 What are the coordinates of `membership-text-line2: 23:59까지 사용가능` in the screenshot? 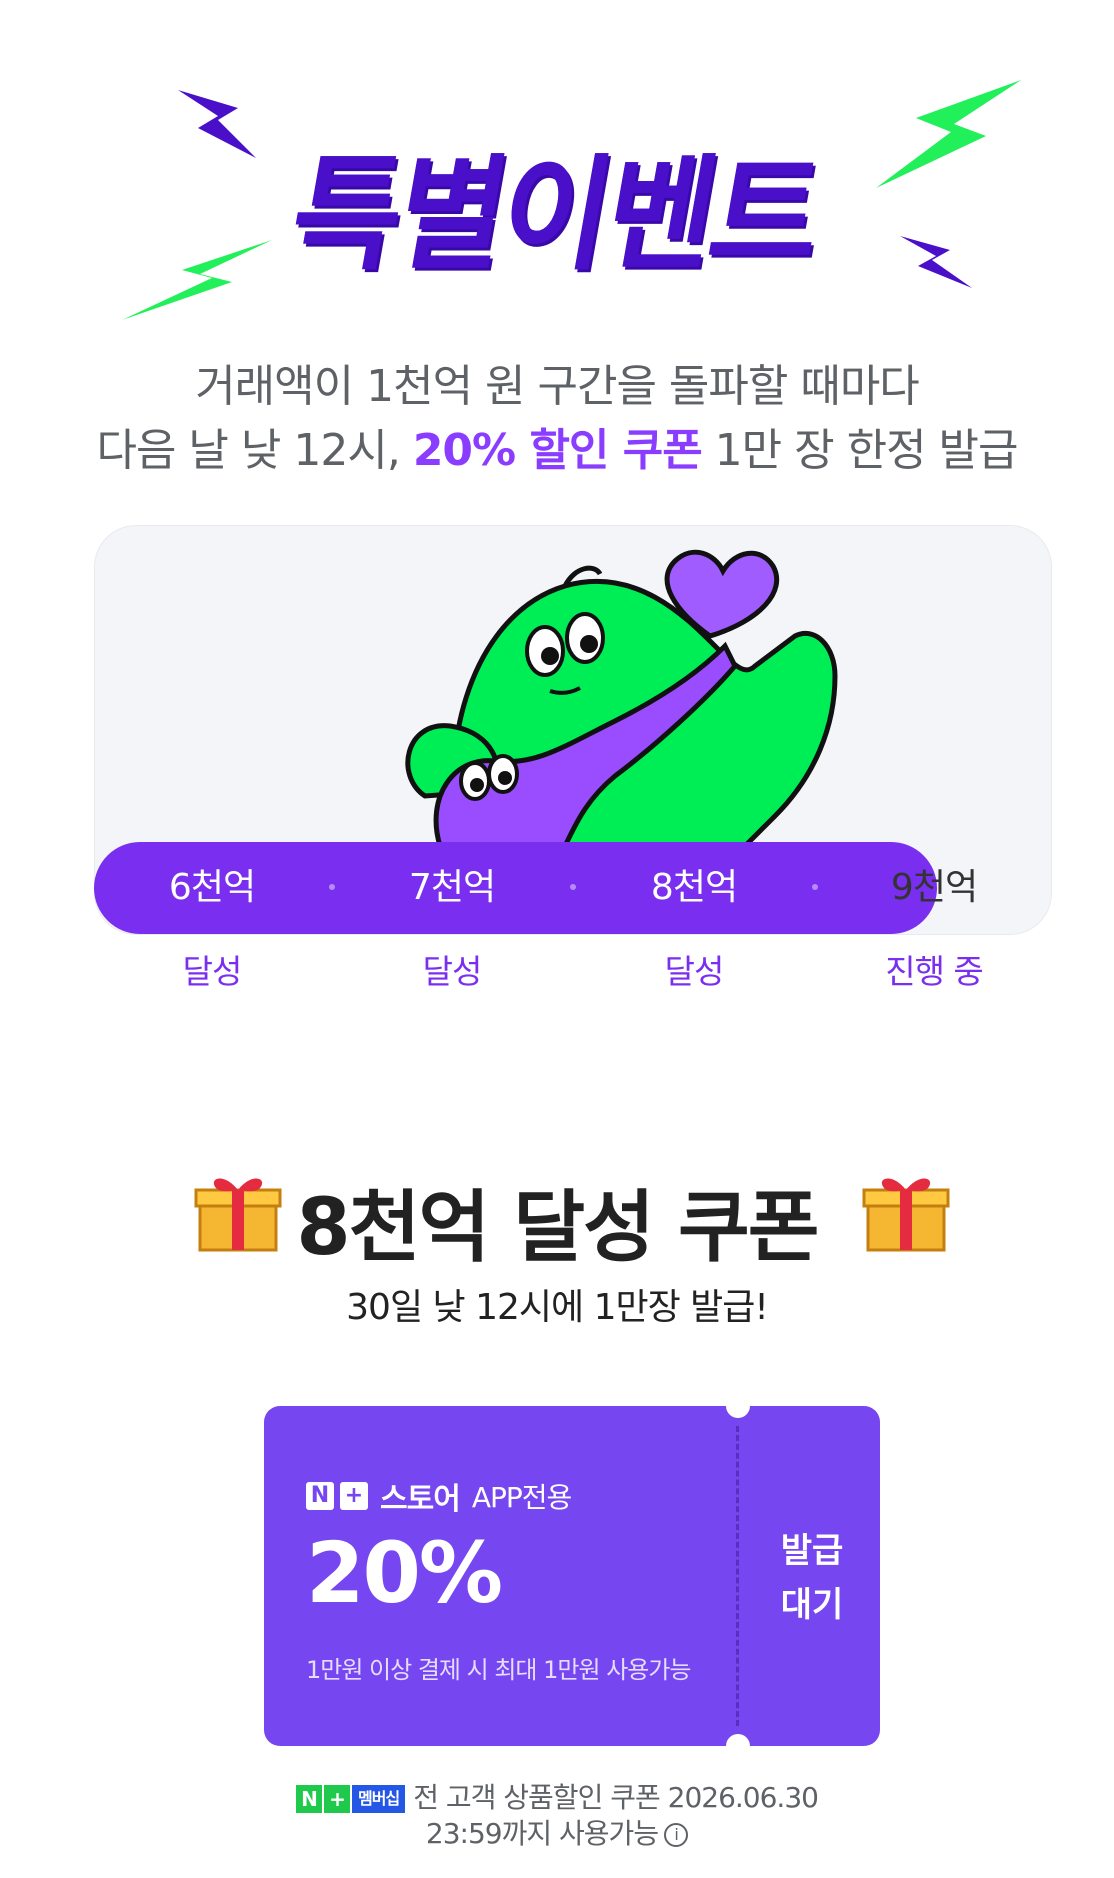 It's located at (542, 1833).